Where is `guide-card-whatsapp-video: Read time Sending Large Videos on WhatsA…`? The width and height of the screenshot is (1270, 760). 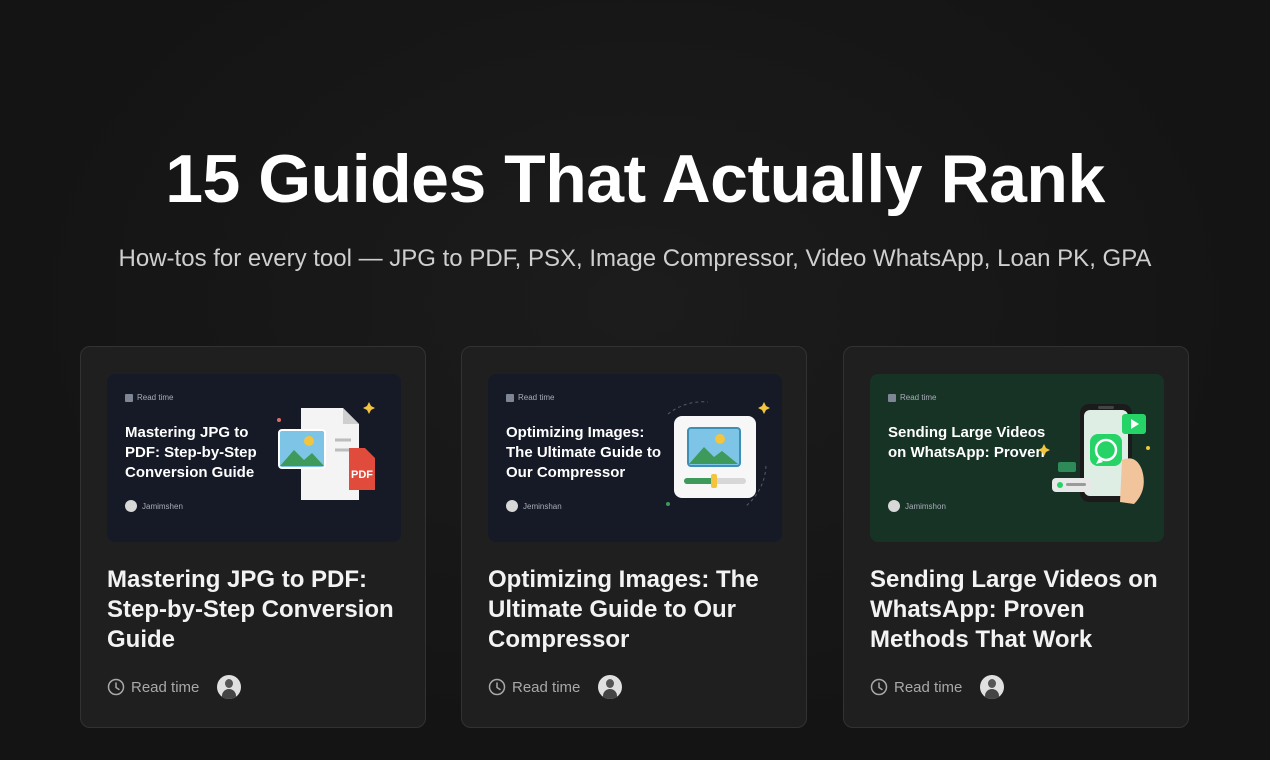
guide-card-whatsapp-video: Read time Sending Large Videos on WhatsA… is located at coordinates (1016, 537).